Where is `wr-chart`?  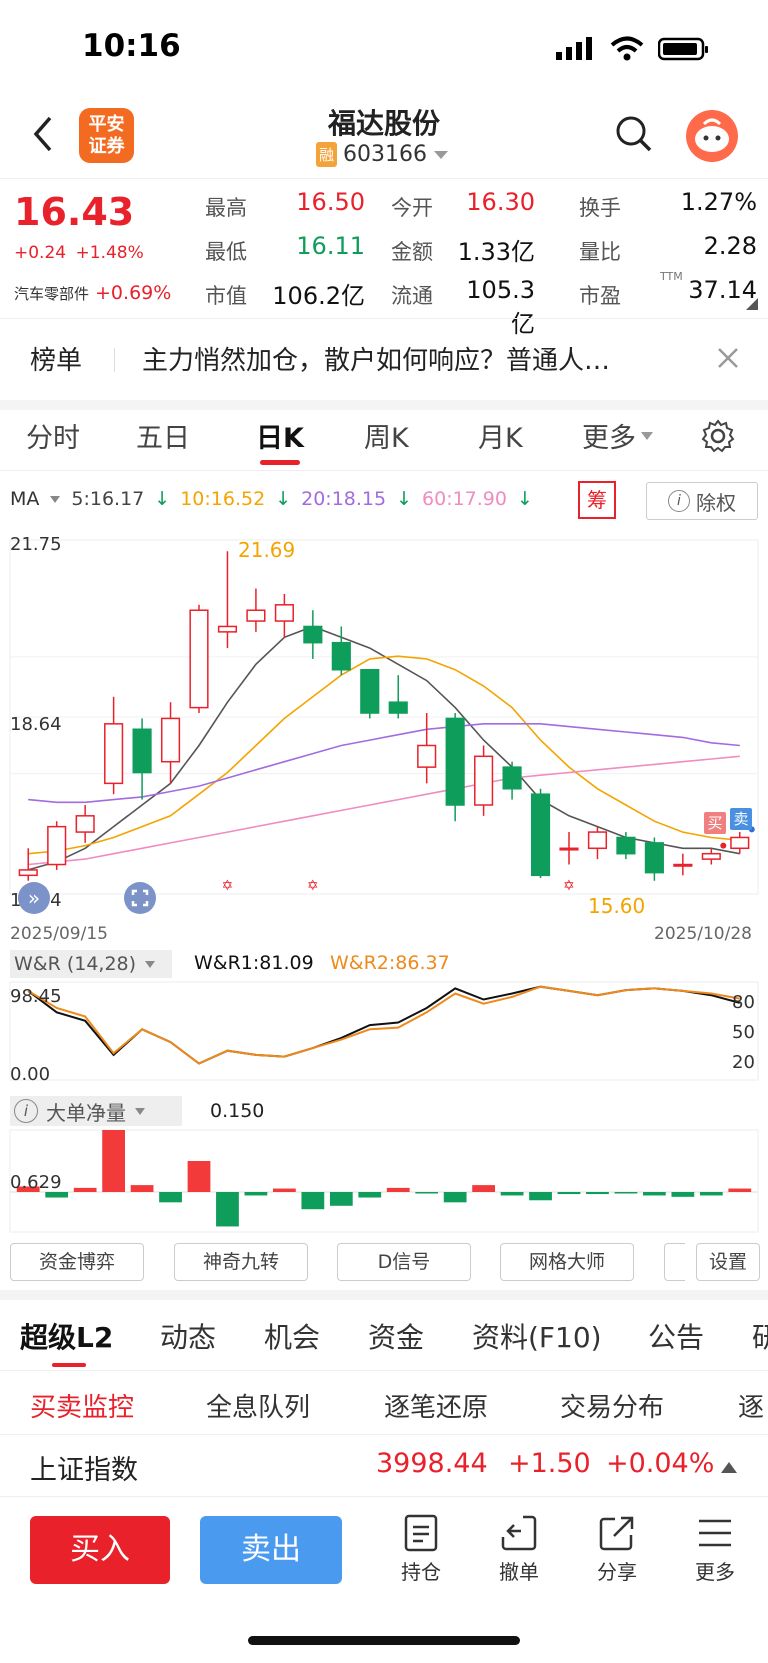
wr-chart is located at coordinates (384, 1034).